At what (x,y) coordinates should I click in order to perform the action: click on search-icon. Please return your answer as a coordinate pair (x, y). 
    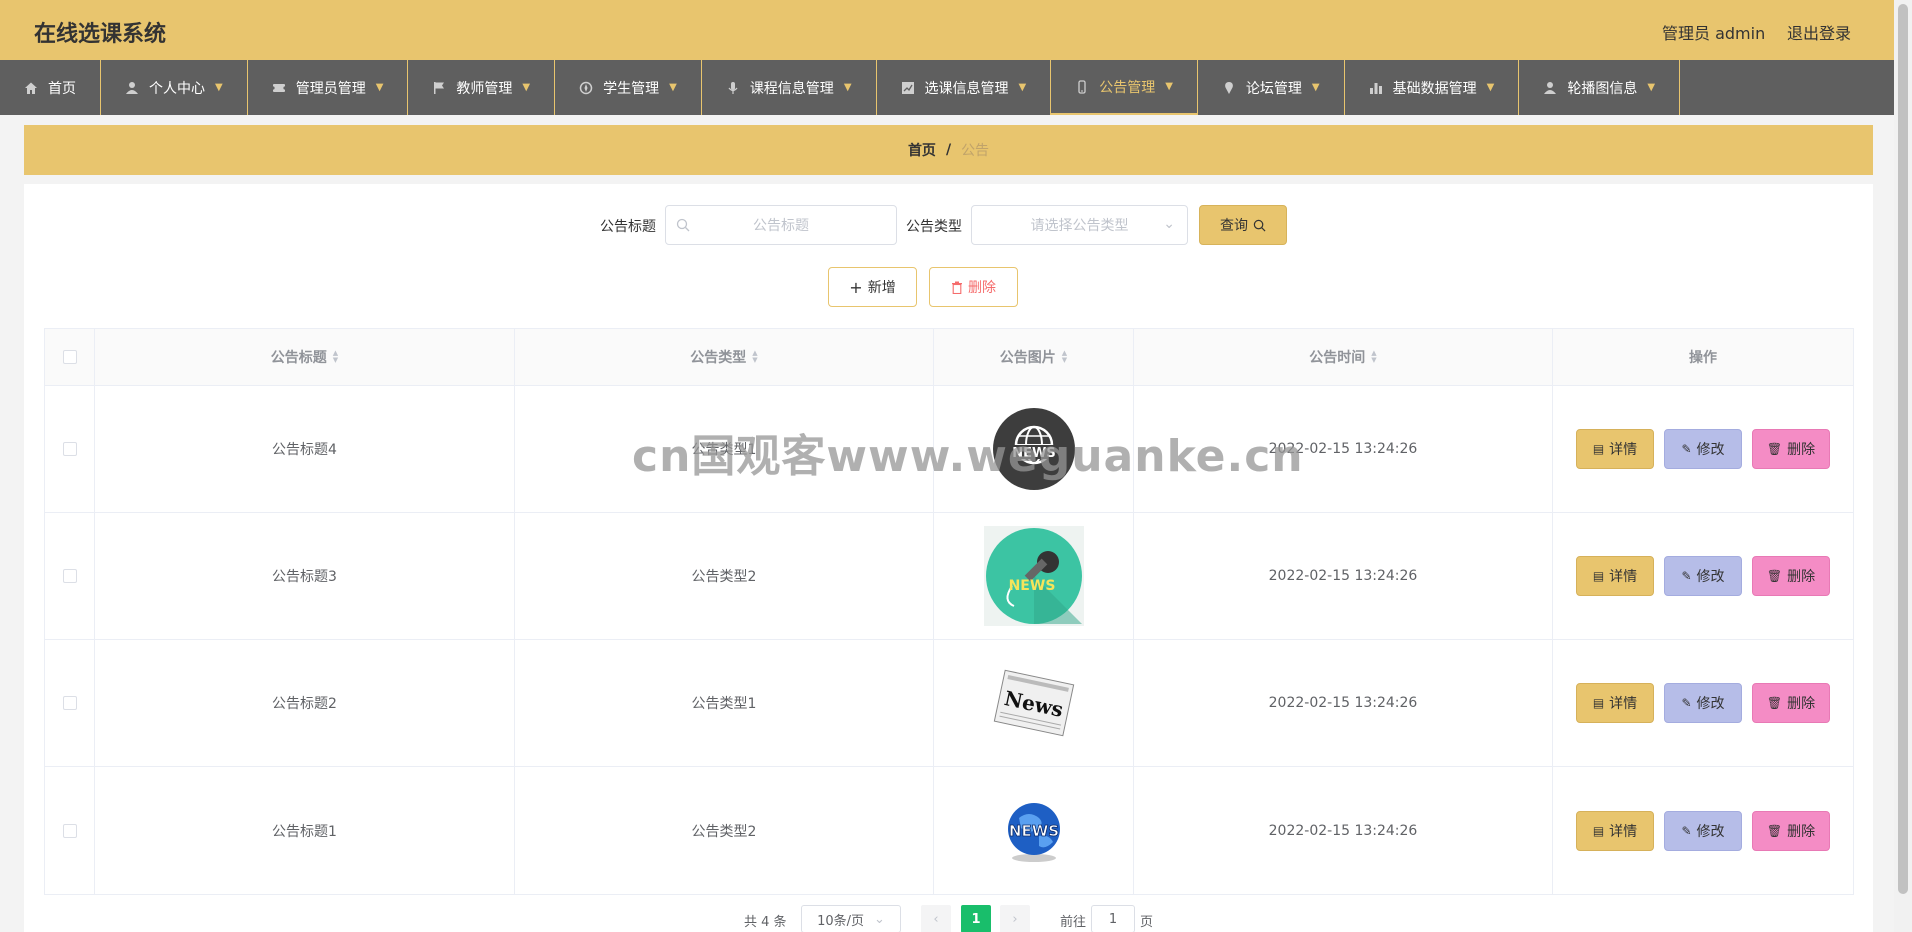
    Looking at the image, I should click on (683, 227).